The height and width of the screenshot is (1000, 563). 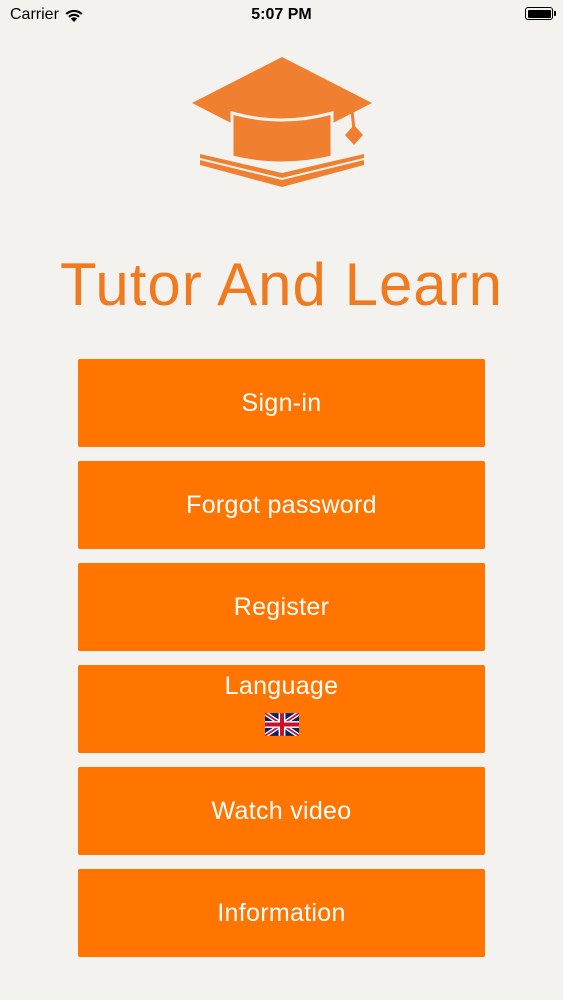 I want to click on app-title: Tutor And Learn, so click(x=281, y=284).